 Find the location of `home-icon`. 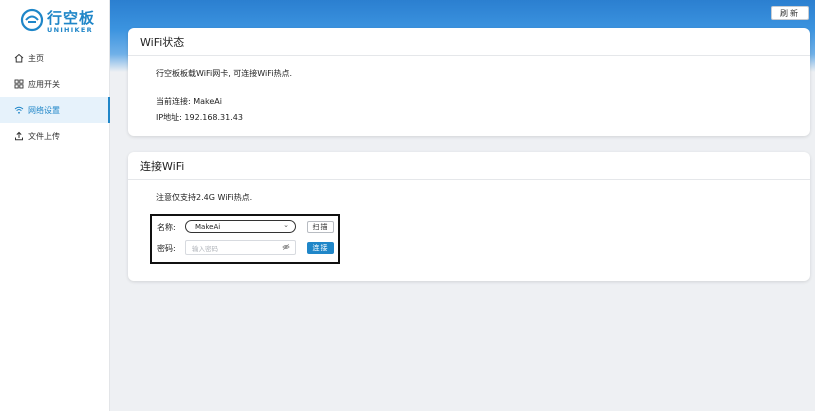

home-icon is located at coordinates (18, 58).